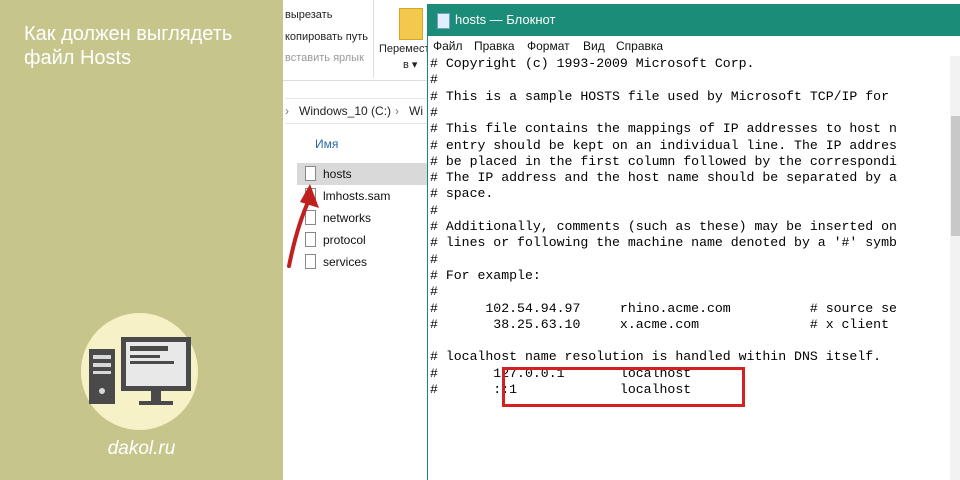 This screenshot has width=960, height=480. Describe the element at coordinates (357, 196) in the screenshot. I see `file-name: lmhosts.sam` at that location.